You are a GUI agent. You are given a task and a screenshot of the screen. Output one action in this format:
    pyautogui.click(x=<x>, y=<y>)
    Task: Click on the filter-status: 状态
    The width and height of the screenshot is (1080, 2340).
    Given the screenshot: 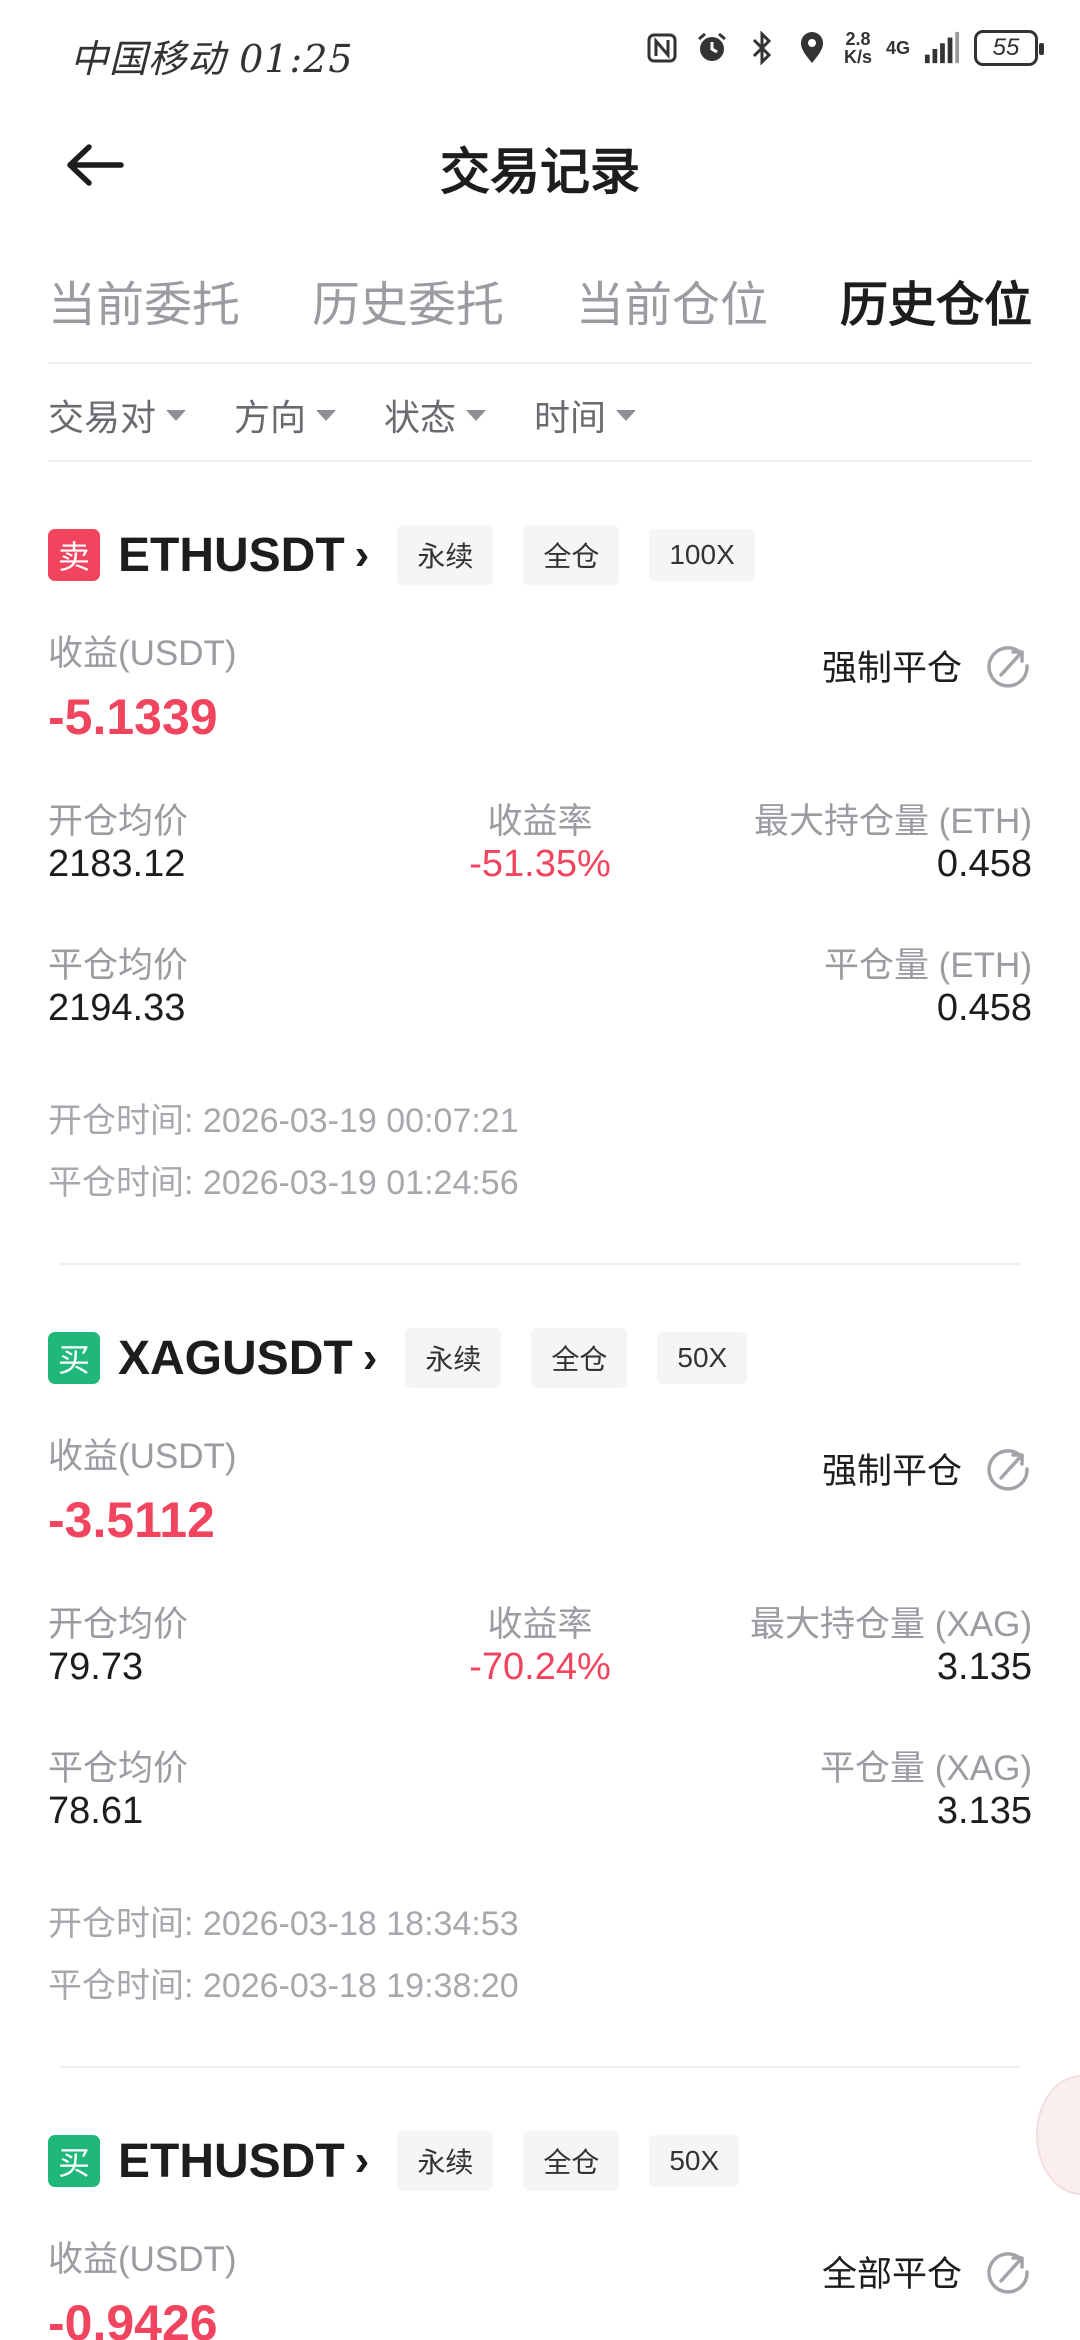 What is the action you would take?
    pyautogui.click(x=435, y=415)
    